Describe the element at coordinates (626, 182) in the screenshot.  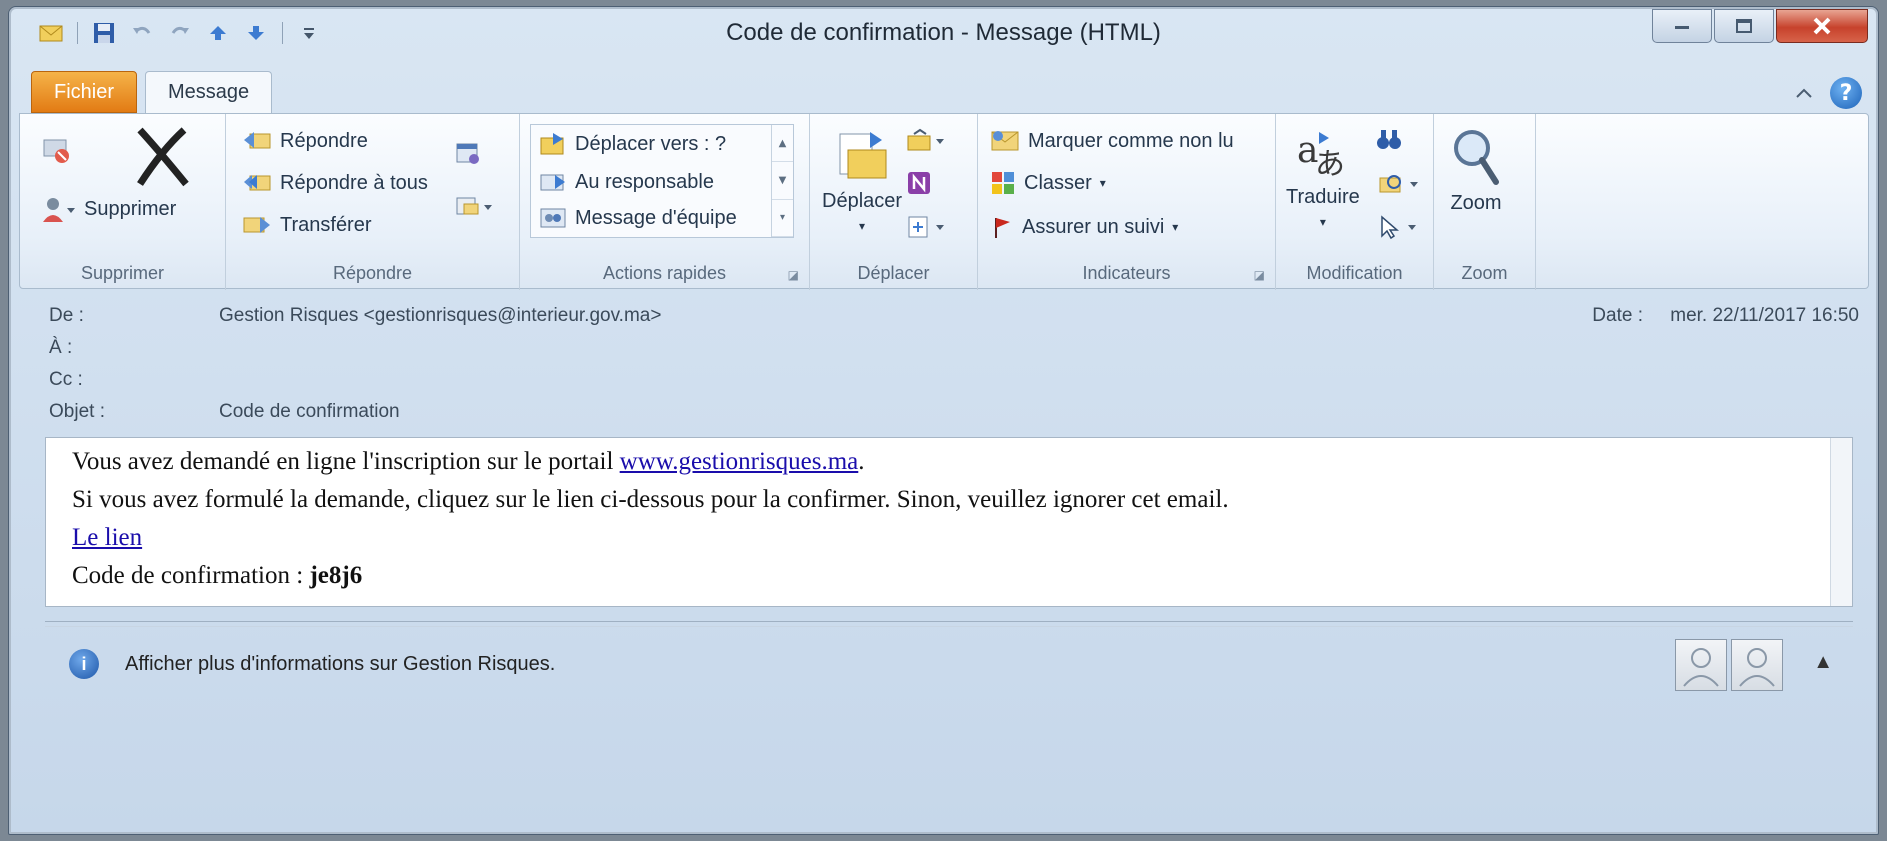
I see `quick-step-to-manager: Au responsable` at that location.